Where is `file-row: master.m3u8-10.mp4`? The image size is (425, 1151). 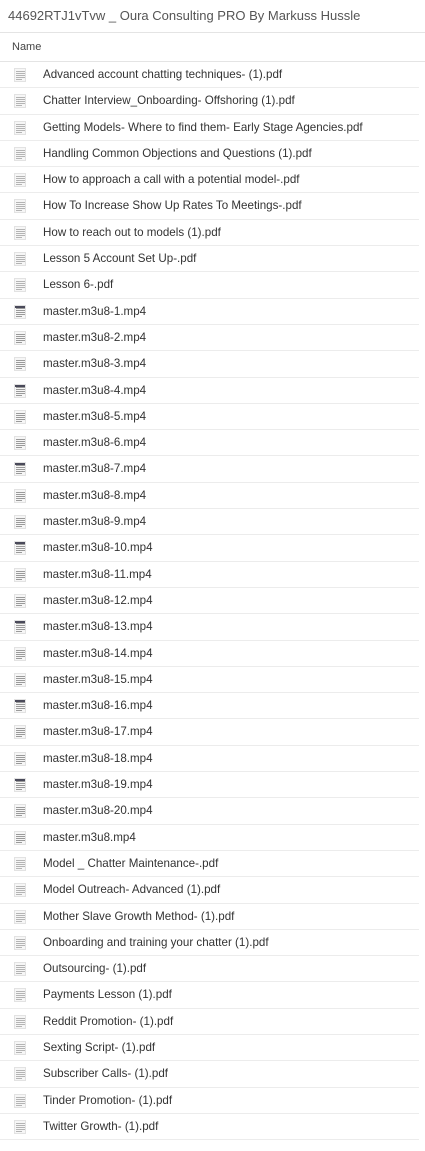 file-row: master.m3u8-10.mp4 is located at coordinates (209, 548).